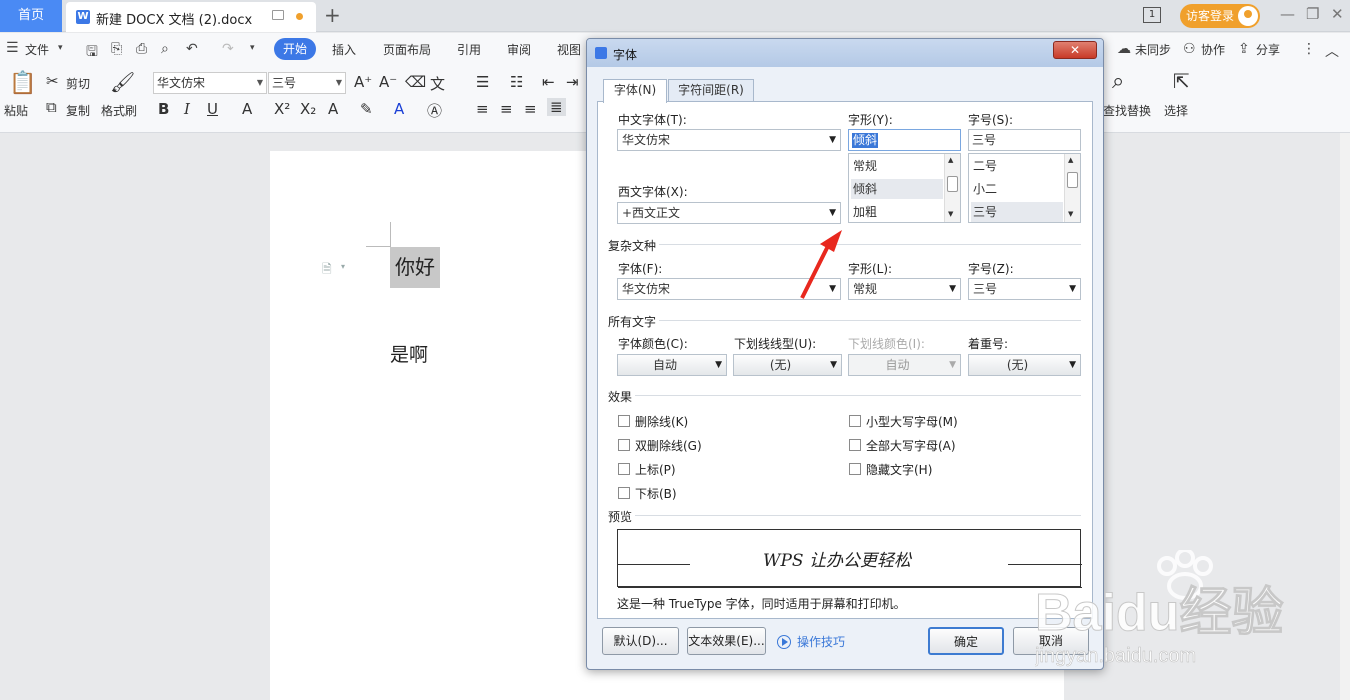  Describe the element at coordinates (122, 82) in the screenshot. I see `format-painter-icon: 🖌` at that location.